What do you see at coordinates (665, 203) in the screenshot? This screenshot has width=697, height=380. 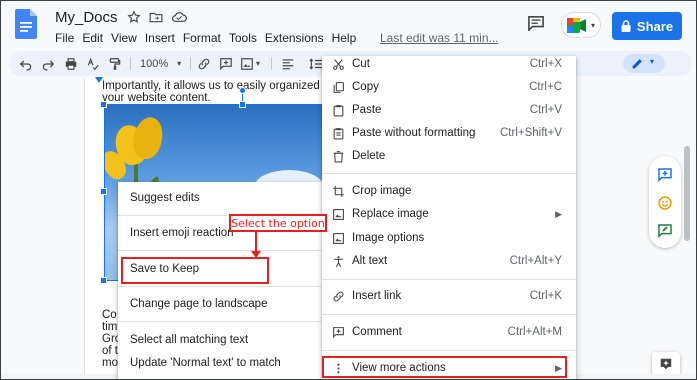 I see `emoji-icon` at bounding box center [665, 203].